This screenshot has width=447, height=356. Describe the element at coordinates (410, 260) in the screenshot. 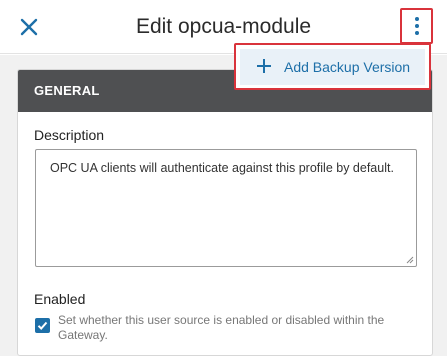

I see `resize-grip-icon` at that location.